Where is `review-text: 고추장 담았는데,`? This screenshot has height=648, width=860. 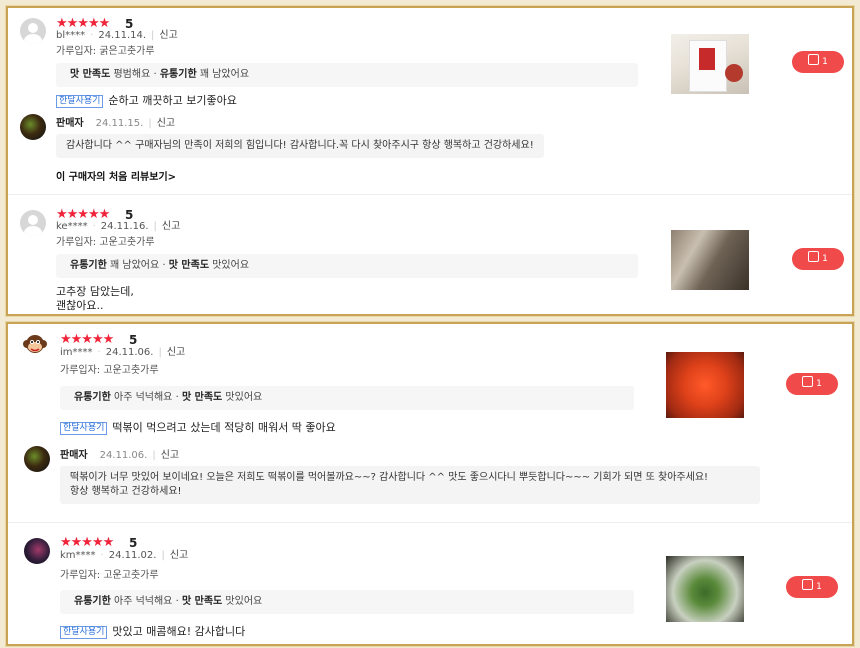
review-text: 고추장 담았는데, is located at coordinates (95, 291).